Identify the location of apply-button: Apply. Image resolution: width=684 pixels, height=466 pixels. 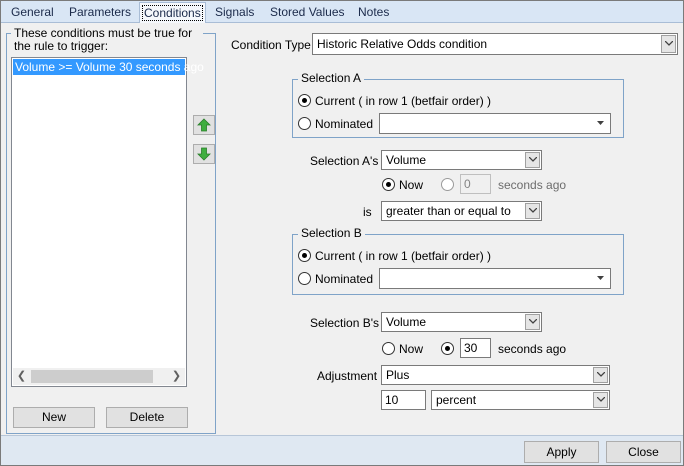
(561, 452).